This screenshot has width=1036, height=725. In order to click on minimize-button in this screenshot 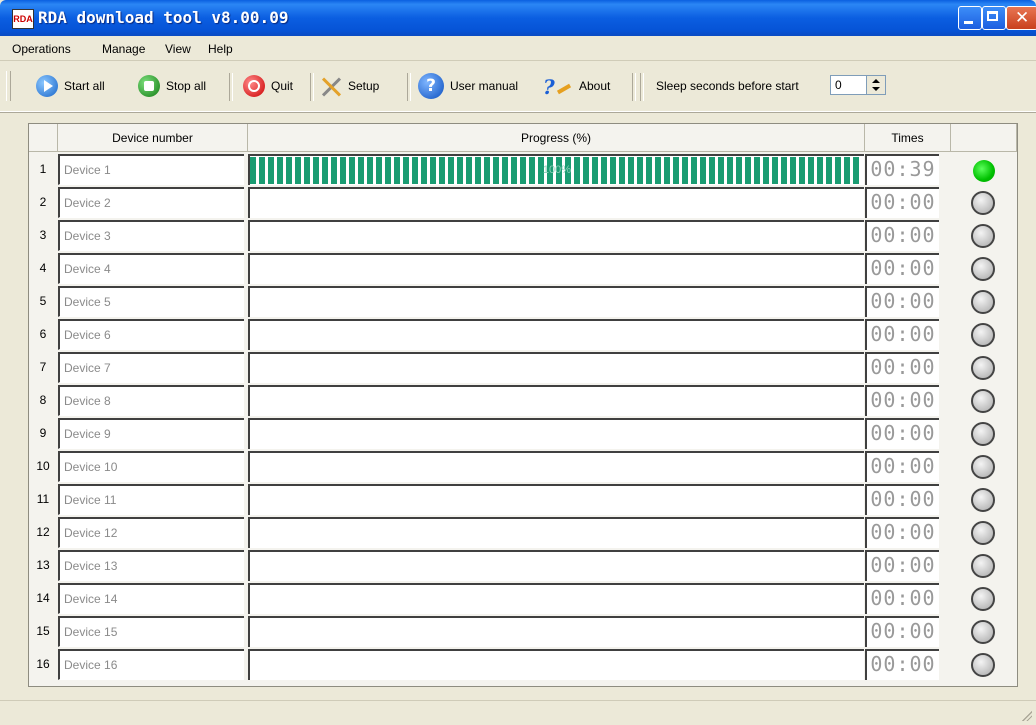, I will do `click(970, 18)`.